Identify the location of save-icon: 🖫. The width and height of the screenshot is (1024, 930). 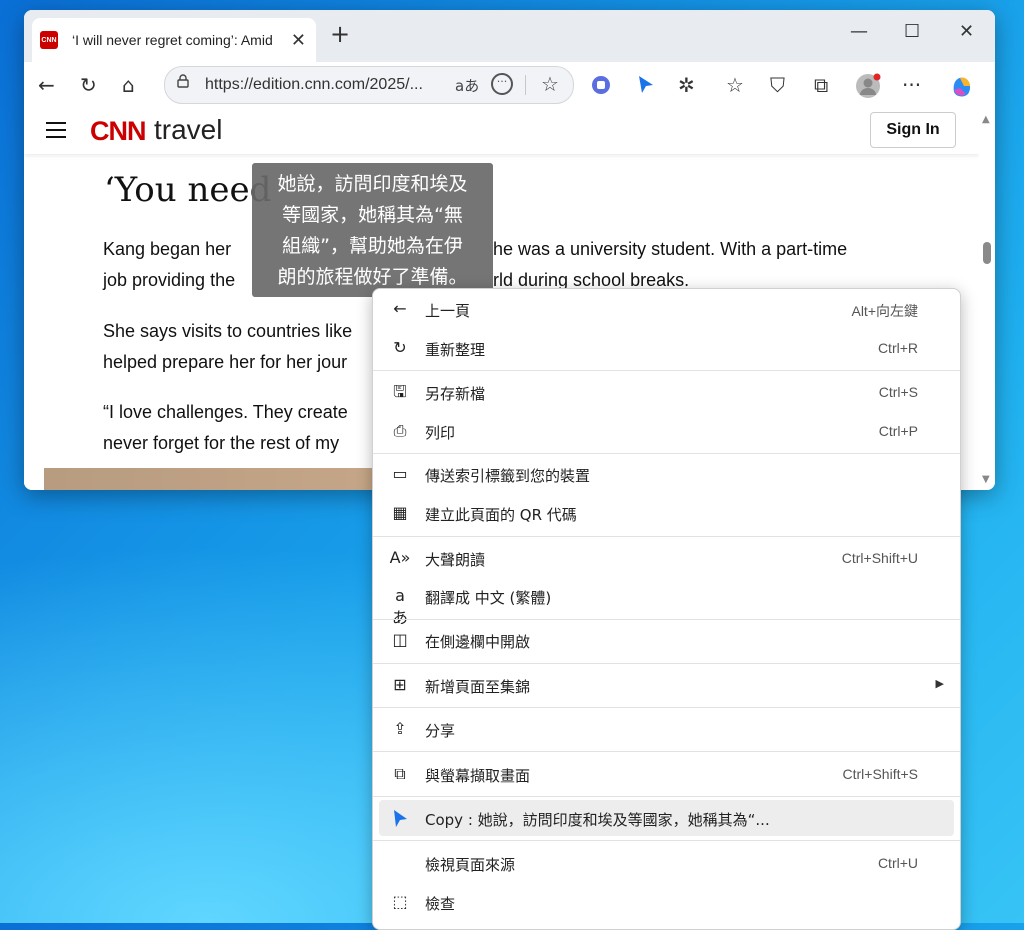
(400, 391).